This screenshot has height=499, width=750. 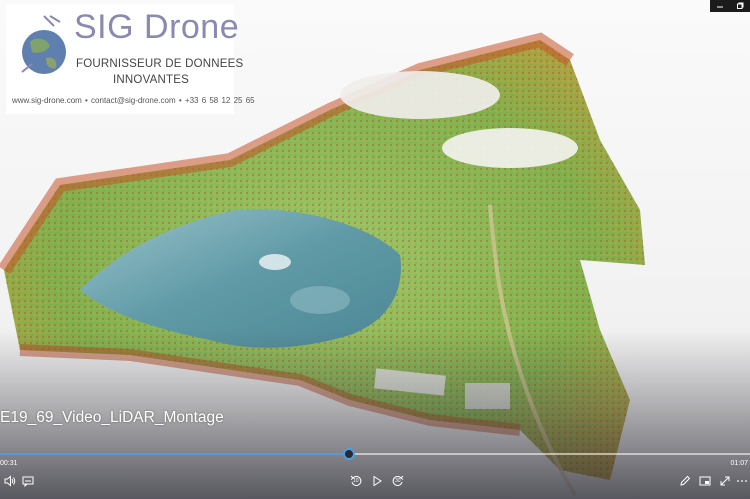 I want to click on skip-forward-button: 30, so click(x=398, y=481).